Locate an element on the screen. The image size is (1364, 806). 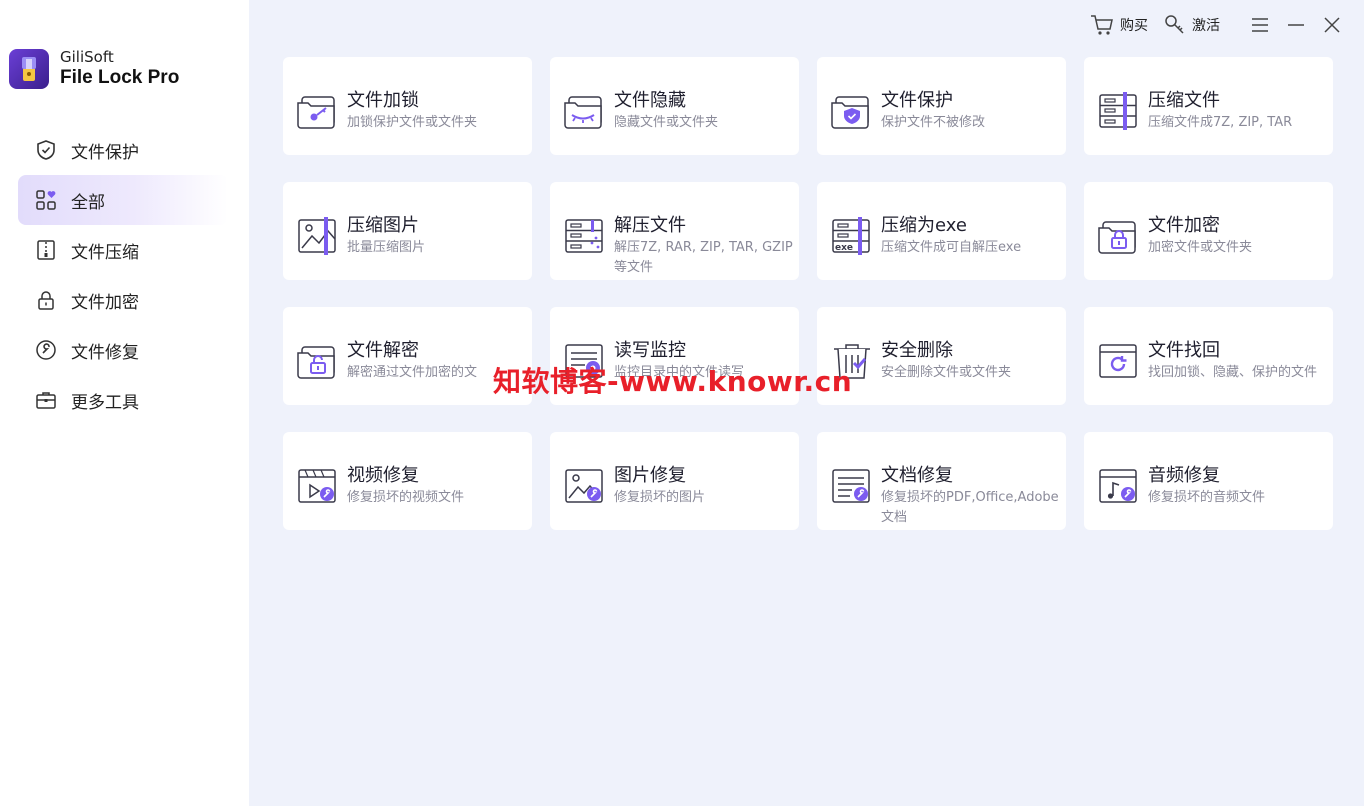
card-title: 文件隐藏 is located at coordinates (650, 100).